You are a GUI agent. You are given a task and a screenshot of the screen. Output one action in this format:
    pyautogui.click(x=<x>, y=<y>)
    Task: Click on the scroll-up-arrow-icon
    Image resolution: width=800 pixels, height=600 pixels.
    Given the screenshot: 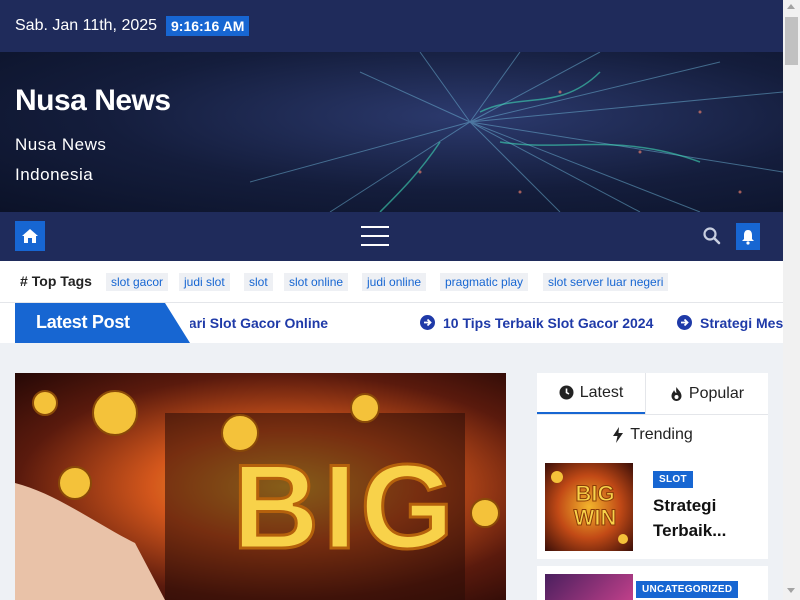 What is the action you would take?
    pyautogui.click(x=791, y=6)
    